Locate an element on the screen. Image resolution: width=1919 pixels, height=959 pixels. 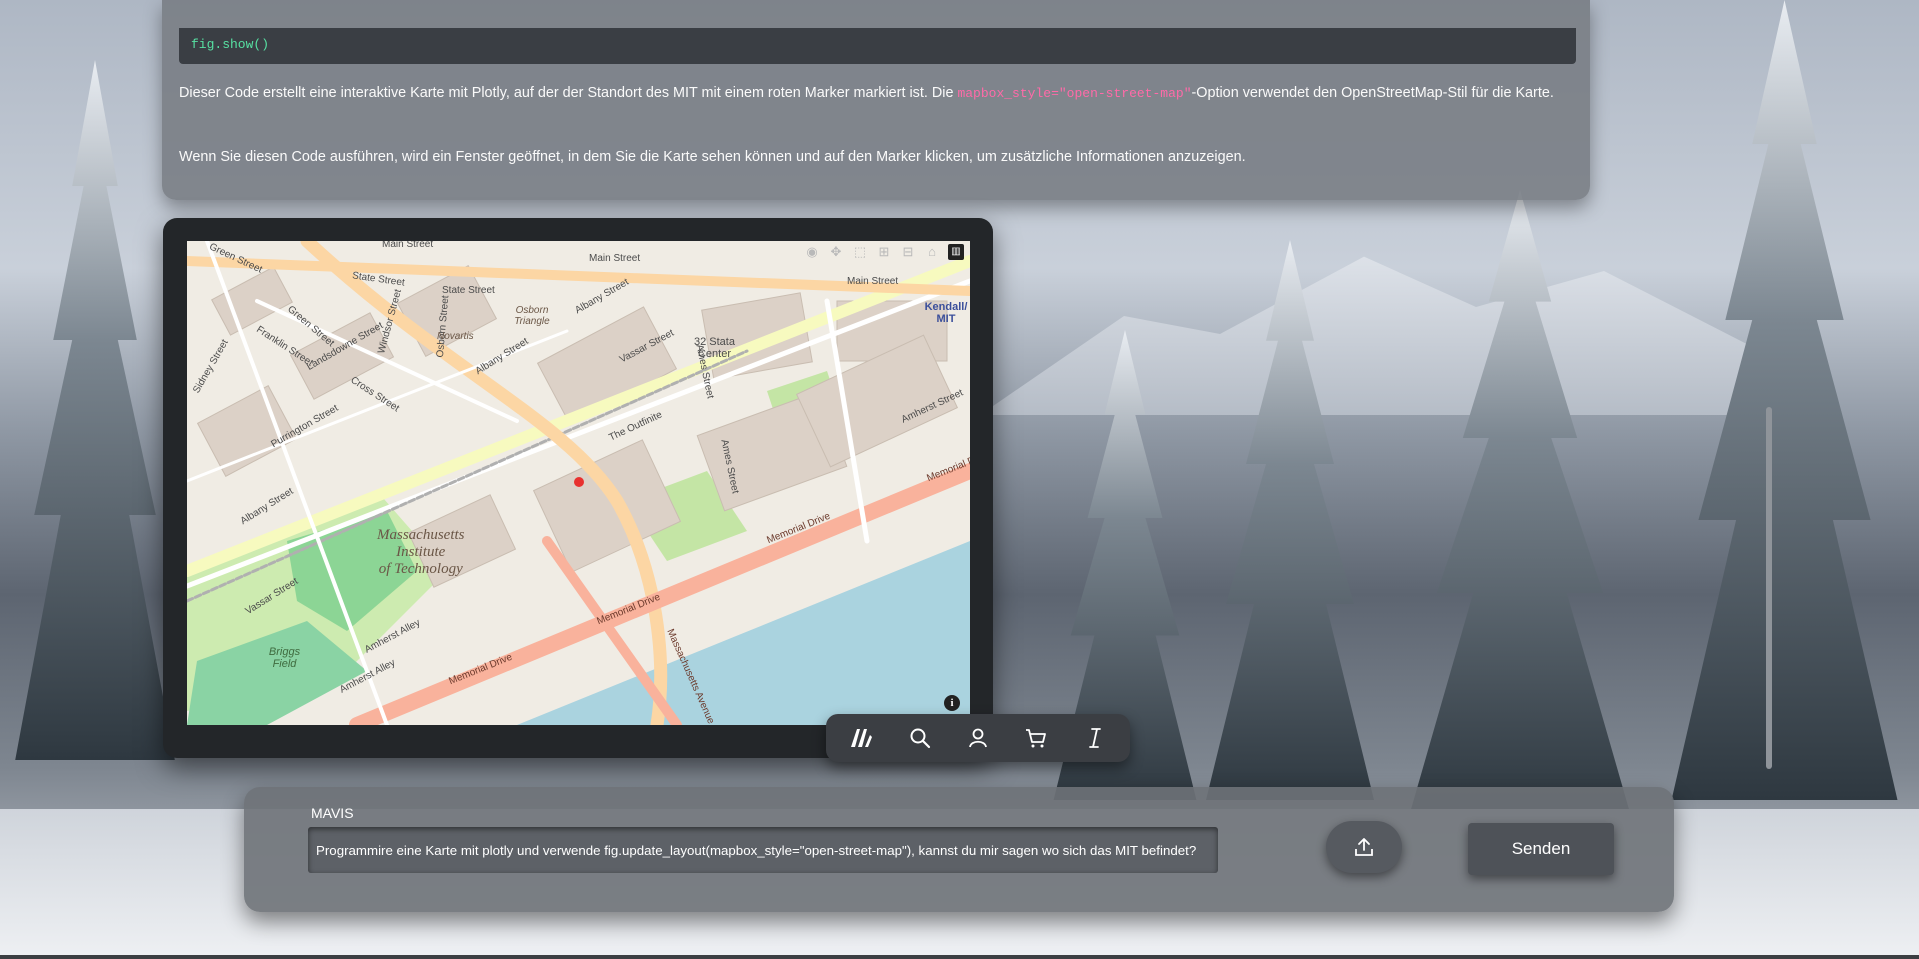
send-button: Senden is located at coordinates (1541, 849).